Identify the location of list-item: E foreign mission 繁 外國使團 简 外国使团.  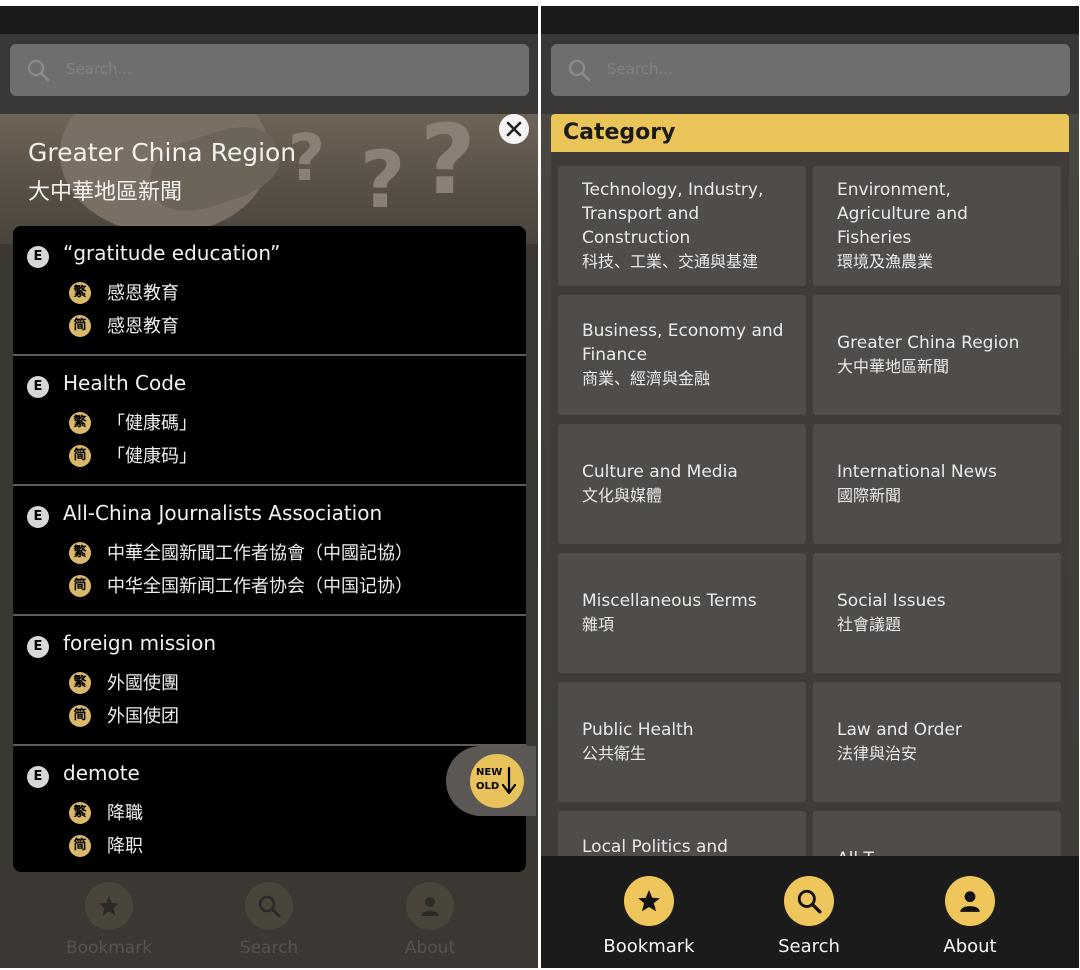
(269, 681).